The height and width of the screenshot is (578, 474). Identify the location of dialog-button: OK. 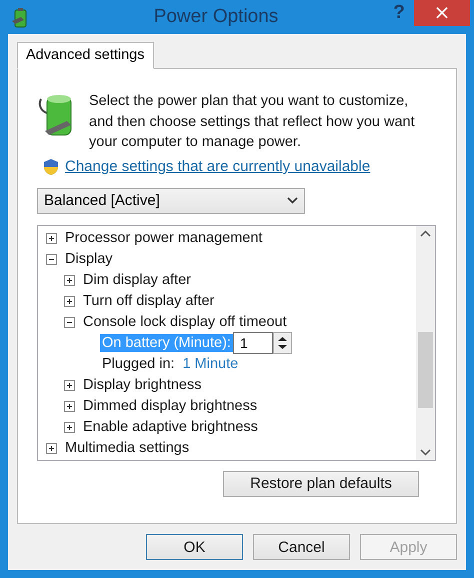
(194, 547).